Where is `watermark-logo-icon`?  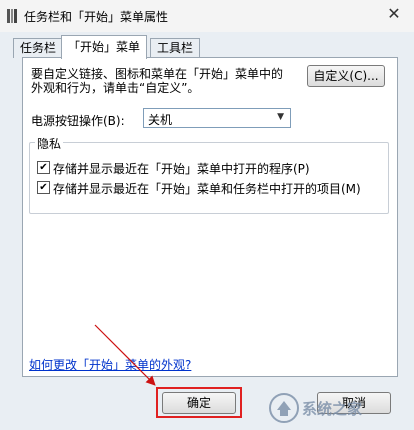
watermark-logo-icon is located at coordinates (284, 408).